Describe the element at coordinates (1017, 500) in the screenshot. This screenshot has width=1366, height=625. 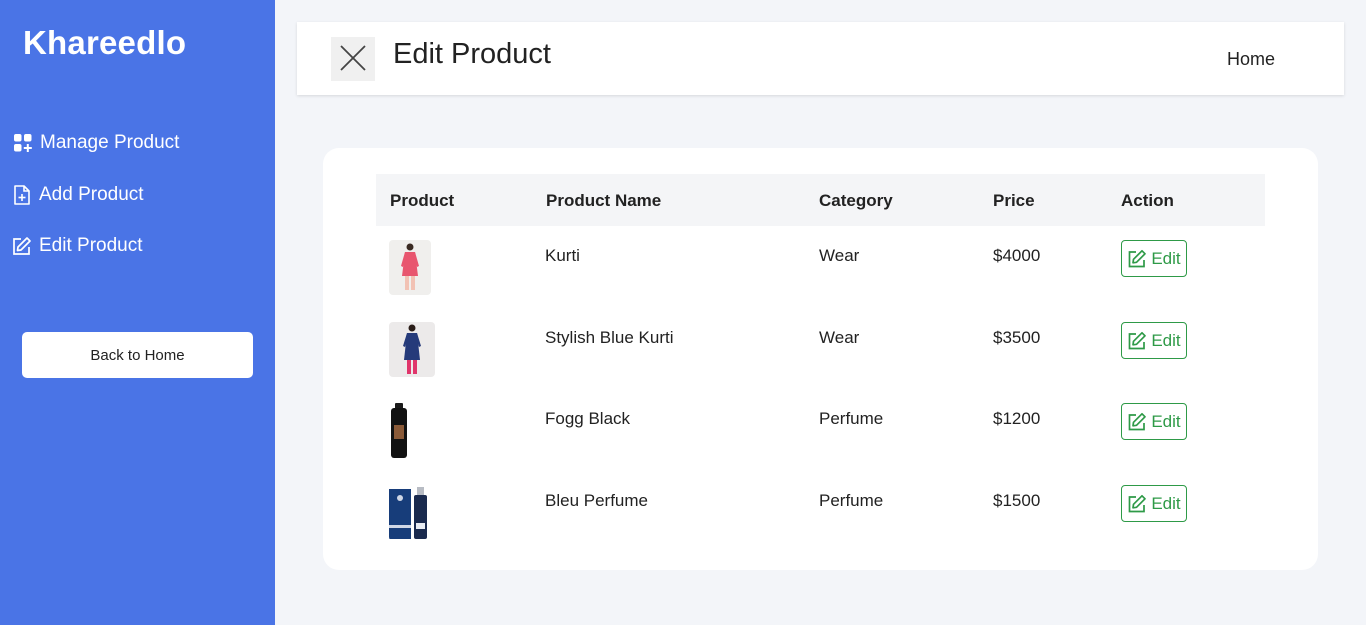
I see `product-price: $1500` at that location.